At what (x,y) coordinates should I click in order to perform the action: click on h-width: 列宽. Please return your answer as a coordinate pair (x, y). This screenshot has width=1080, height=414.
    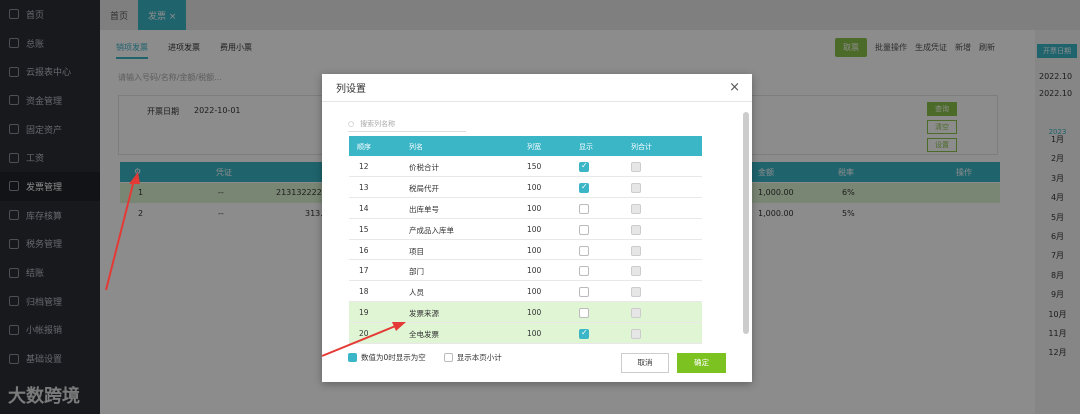
    Looking at the image, I should click on (534, 147).